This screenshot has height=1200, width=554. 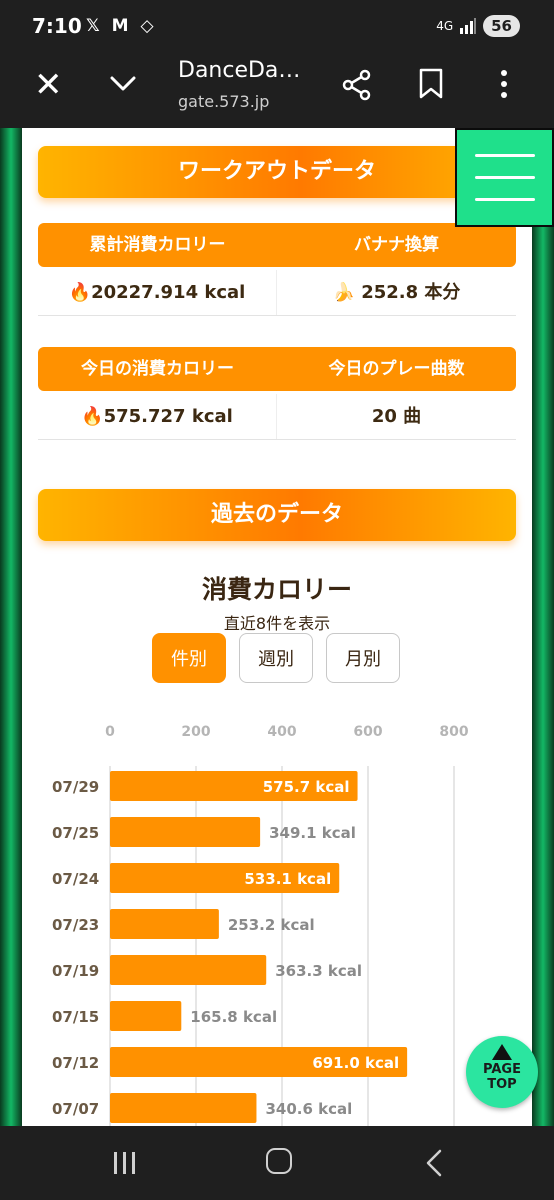 What do you see at coordinates (276, 589) in the screenshot?
I see `chart-title: 消費カロリー` at bounding box center [276, 589].